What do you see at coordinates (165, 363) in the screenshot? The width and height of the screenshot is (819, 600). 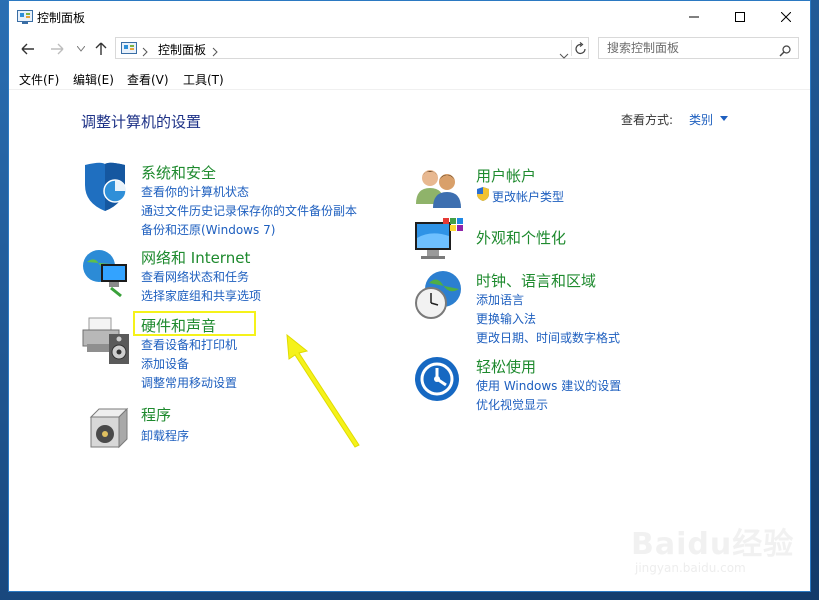 I see `link-add-device: 添加设备` at bounding box center [165, 363].